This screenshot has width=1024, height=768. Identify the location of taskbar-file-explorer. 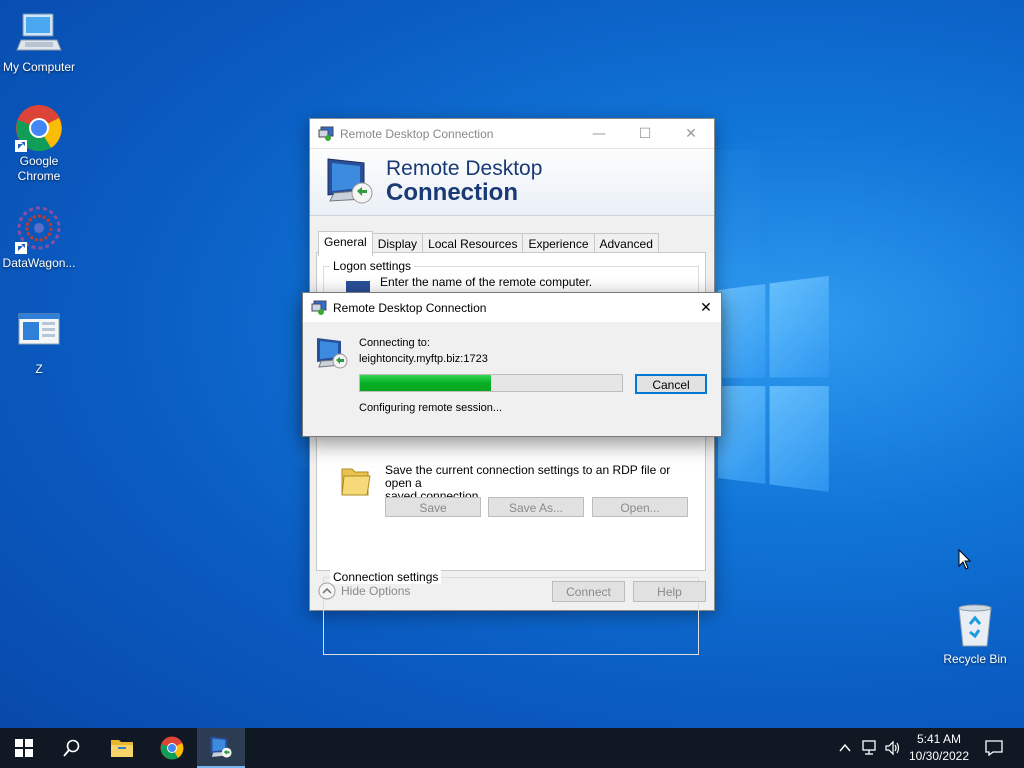
(122, 748).